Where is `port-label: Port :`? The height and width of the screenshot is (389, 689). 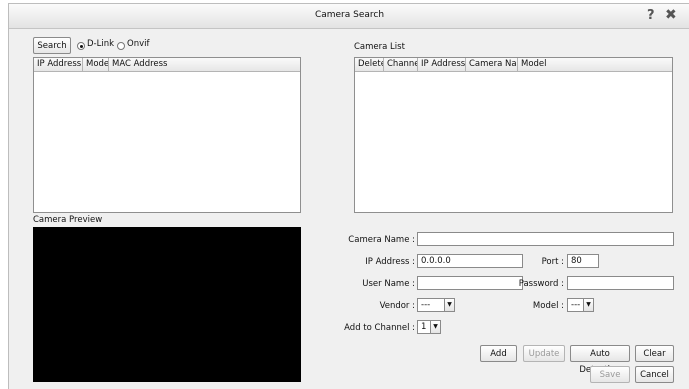 port-label: Port : is located at coordinates (552, 262).